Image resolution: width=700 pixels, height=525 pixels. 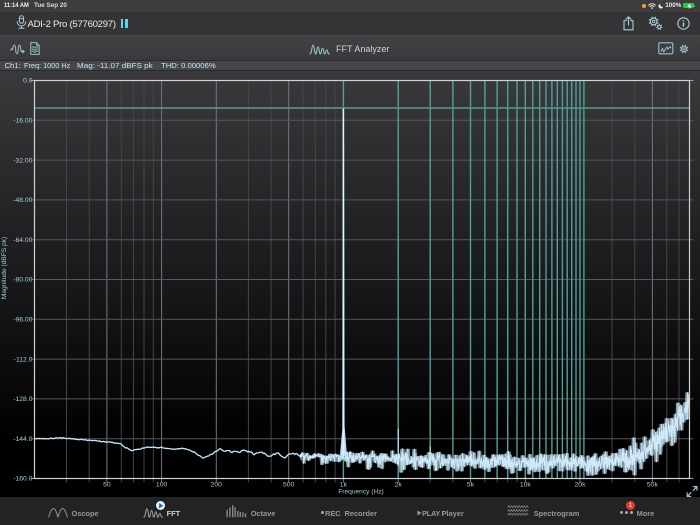 I want to click on svg-text: 5k, so click(x=471, y=485).